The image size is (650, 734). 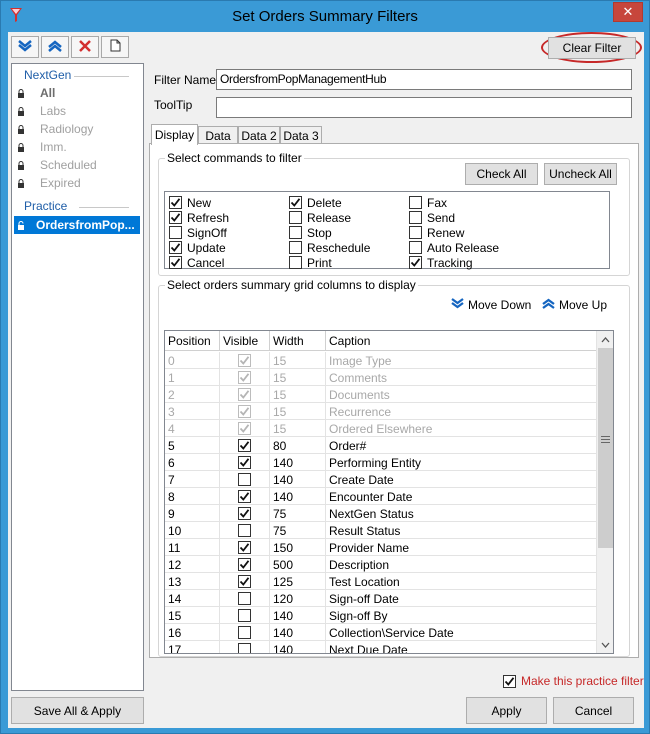 I want to click on header-position: Position, so click(x=192, y=341).